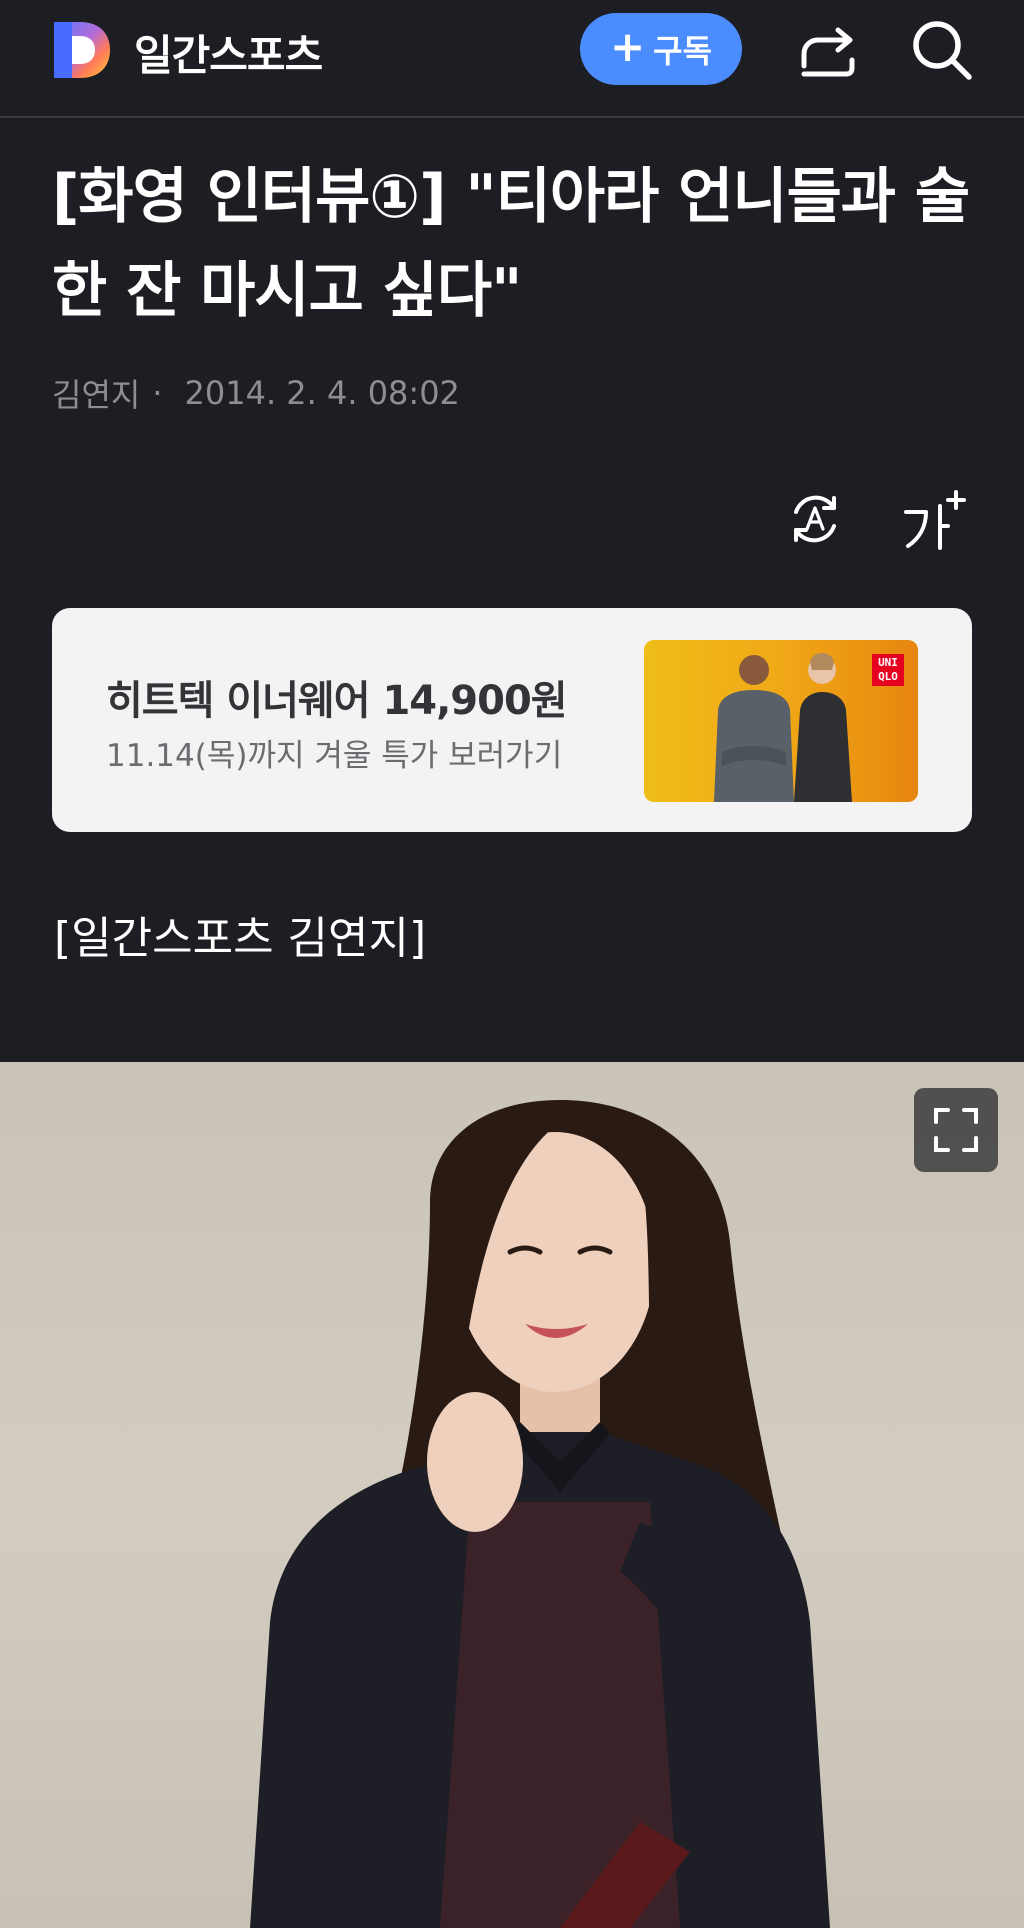  I want to click on share-icon, so click(827, 51).